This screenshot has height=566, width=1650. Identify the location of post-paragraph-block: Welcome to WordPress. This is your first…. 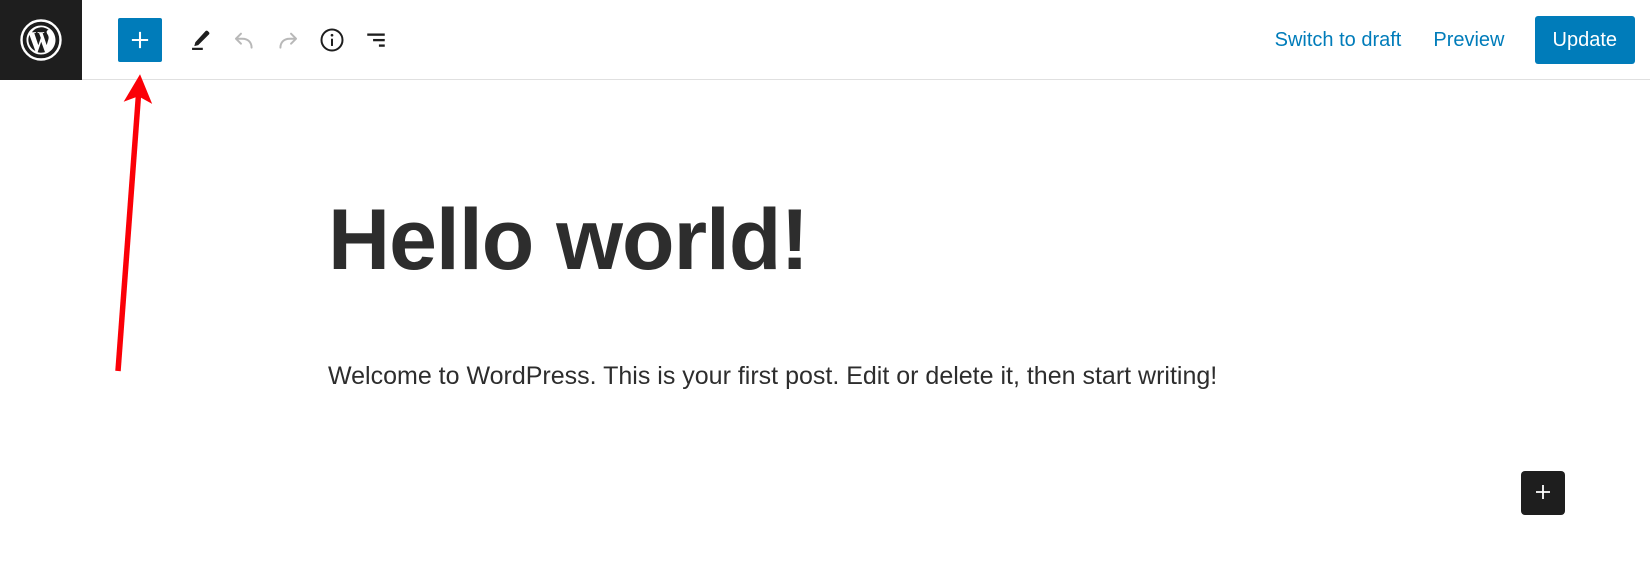
(772, 376).